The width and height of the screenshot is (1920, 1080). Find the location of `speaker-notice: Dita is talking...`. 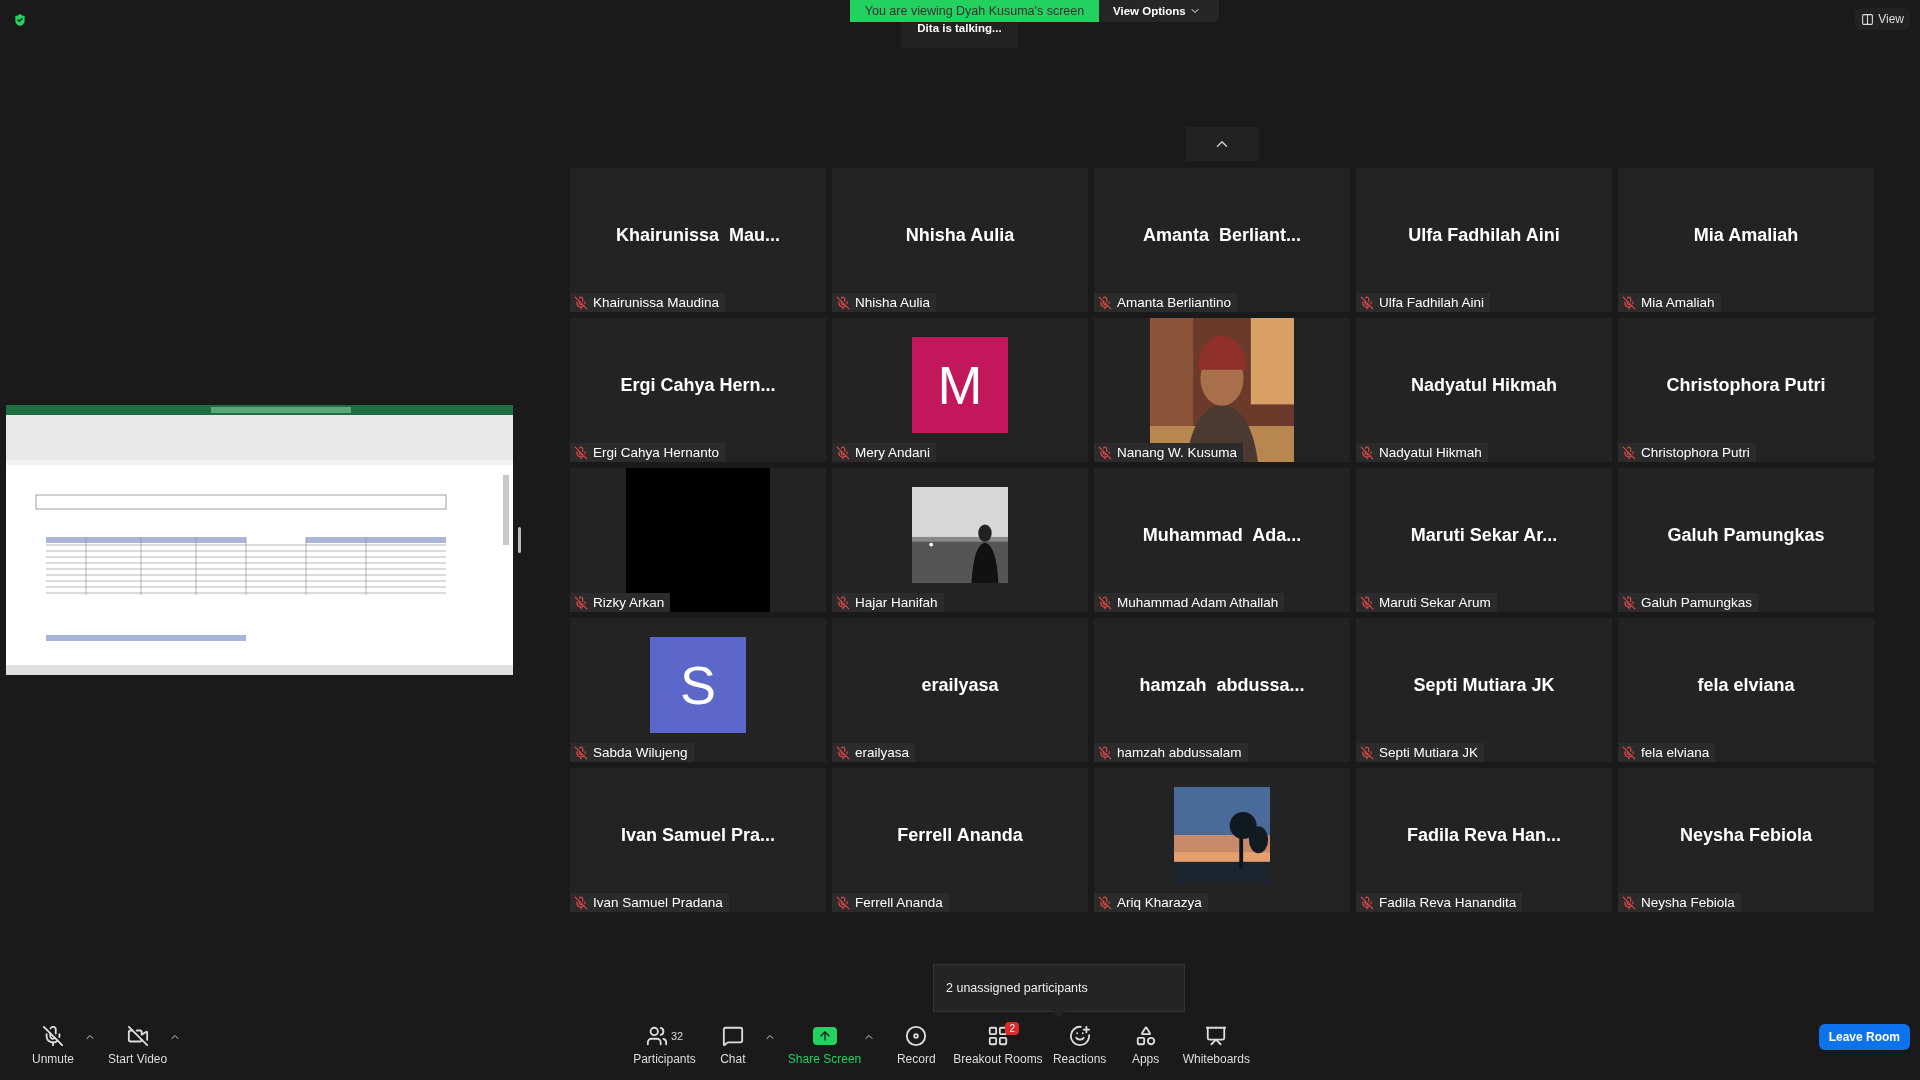

speaker-notice: Dita is talking... is located at coordinates (959, 35).